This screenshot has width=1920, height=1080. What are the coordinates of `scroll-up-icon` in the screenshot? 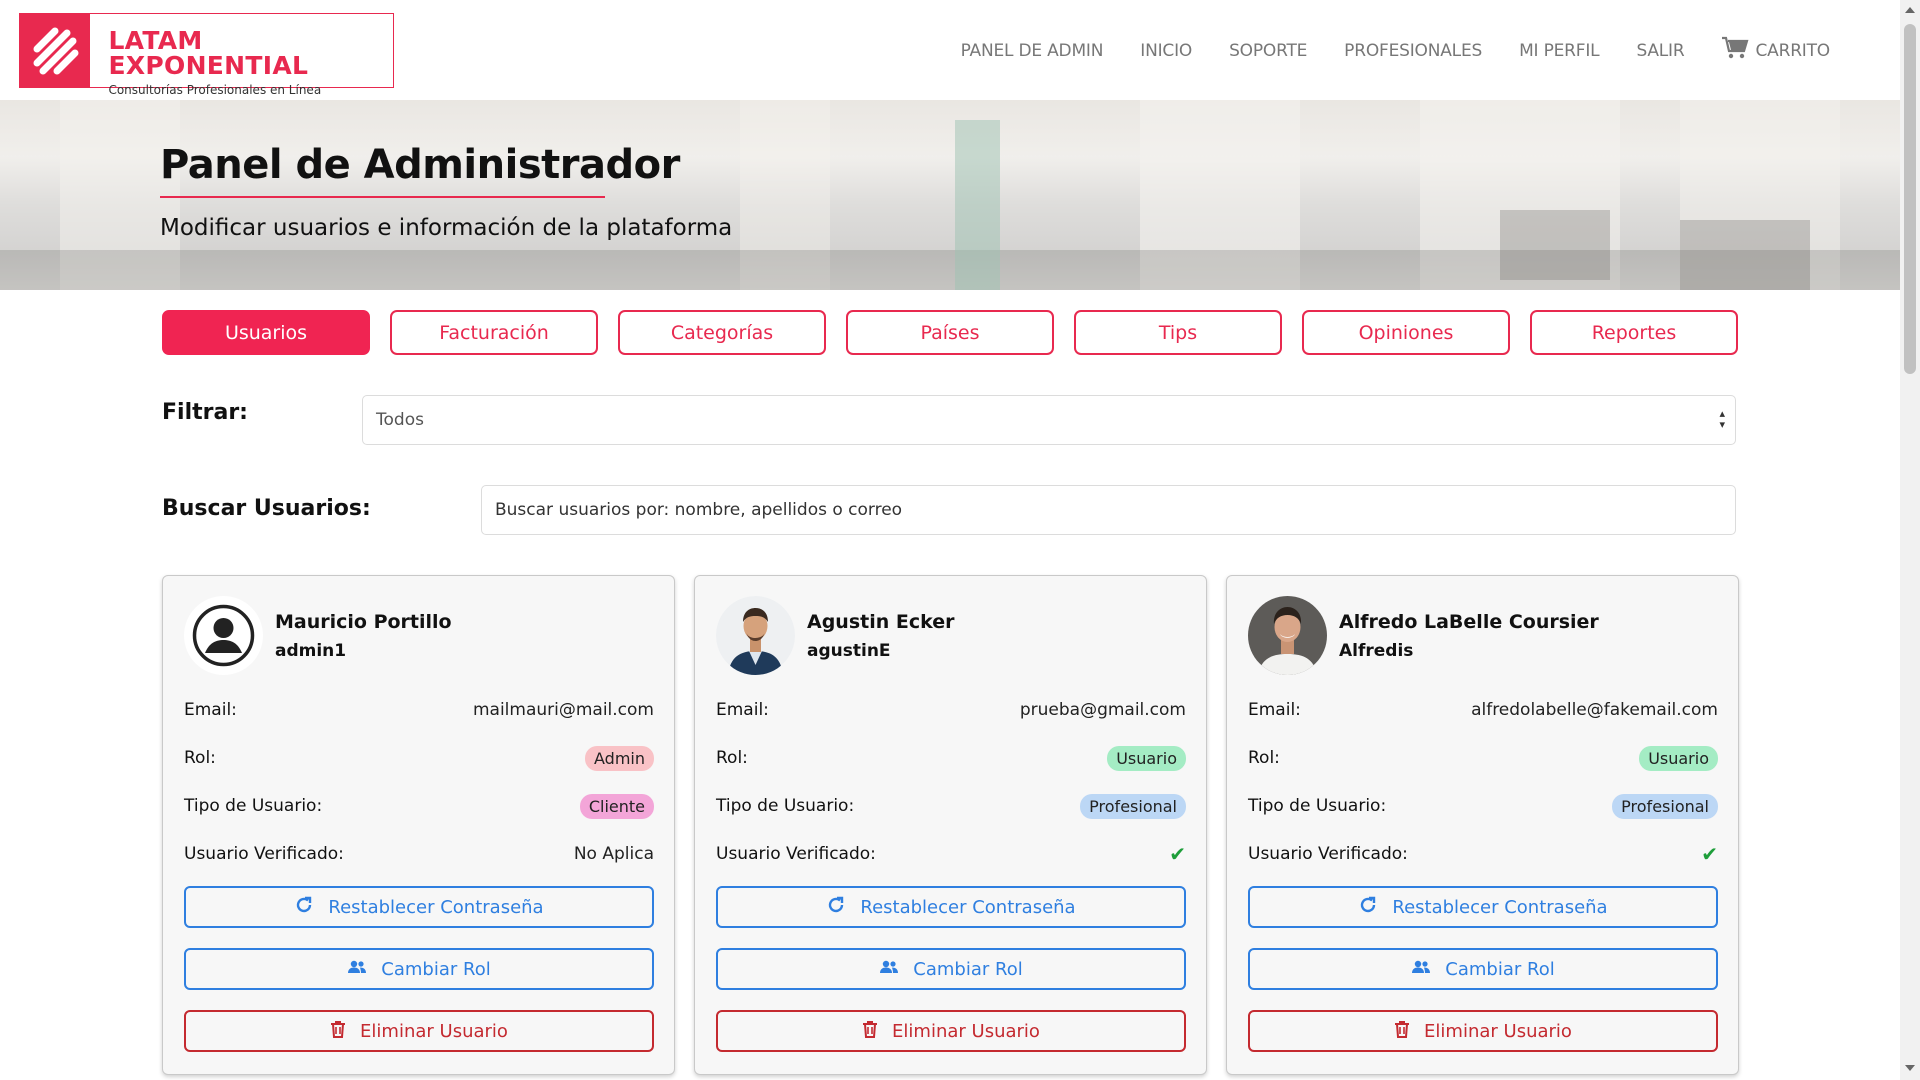 It's located at (1910, 10).